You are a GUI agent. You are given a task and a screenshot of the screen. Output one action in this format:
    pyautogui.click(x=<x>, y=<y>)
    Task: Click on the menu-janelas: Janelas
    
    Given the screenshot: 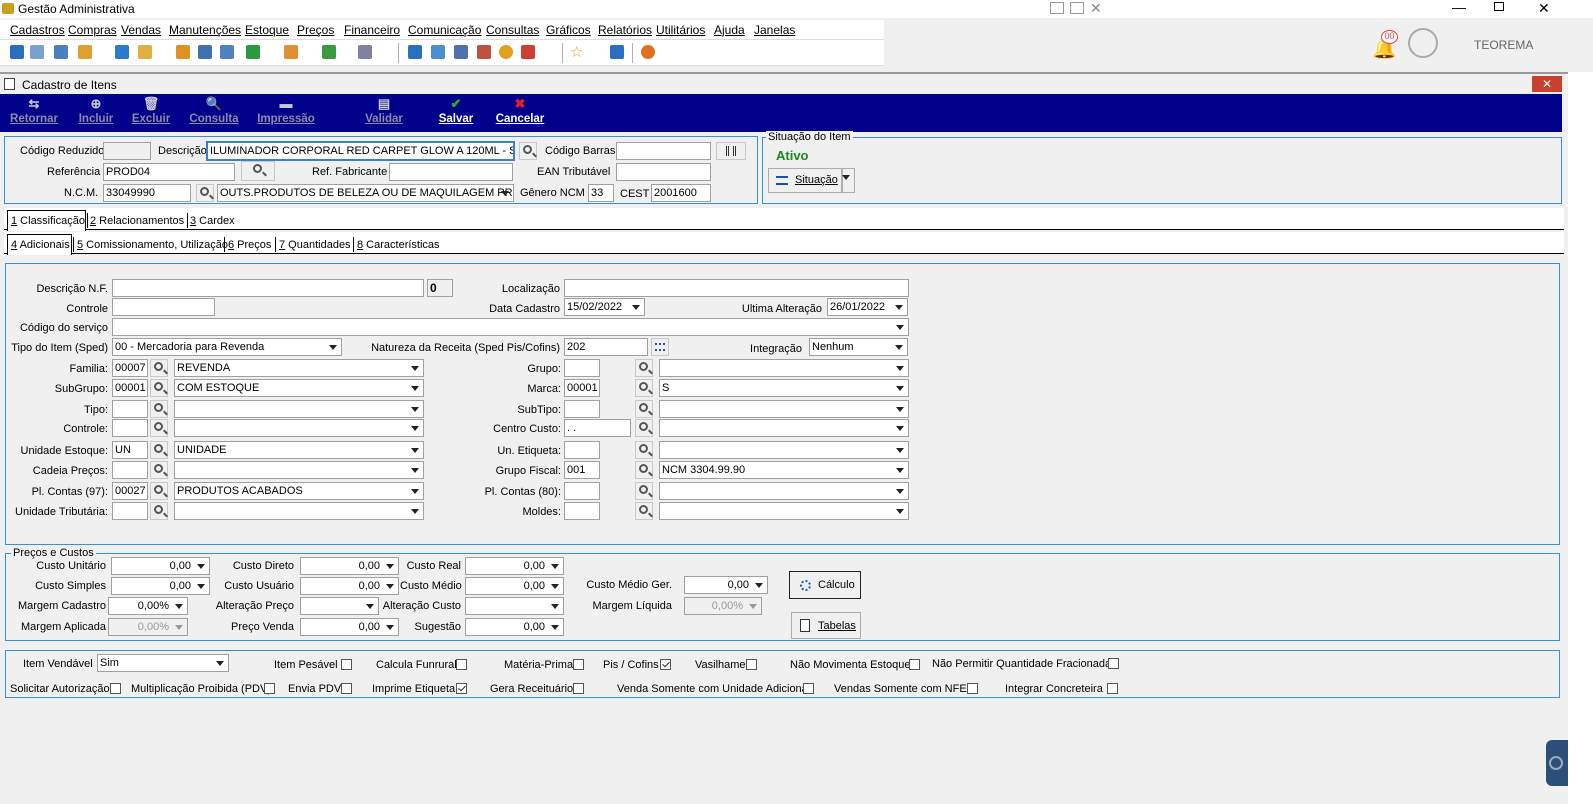 What is the action you would take?
    pyautogui.click(x=774, y=30)
    